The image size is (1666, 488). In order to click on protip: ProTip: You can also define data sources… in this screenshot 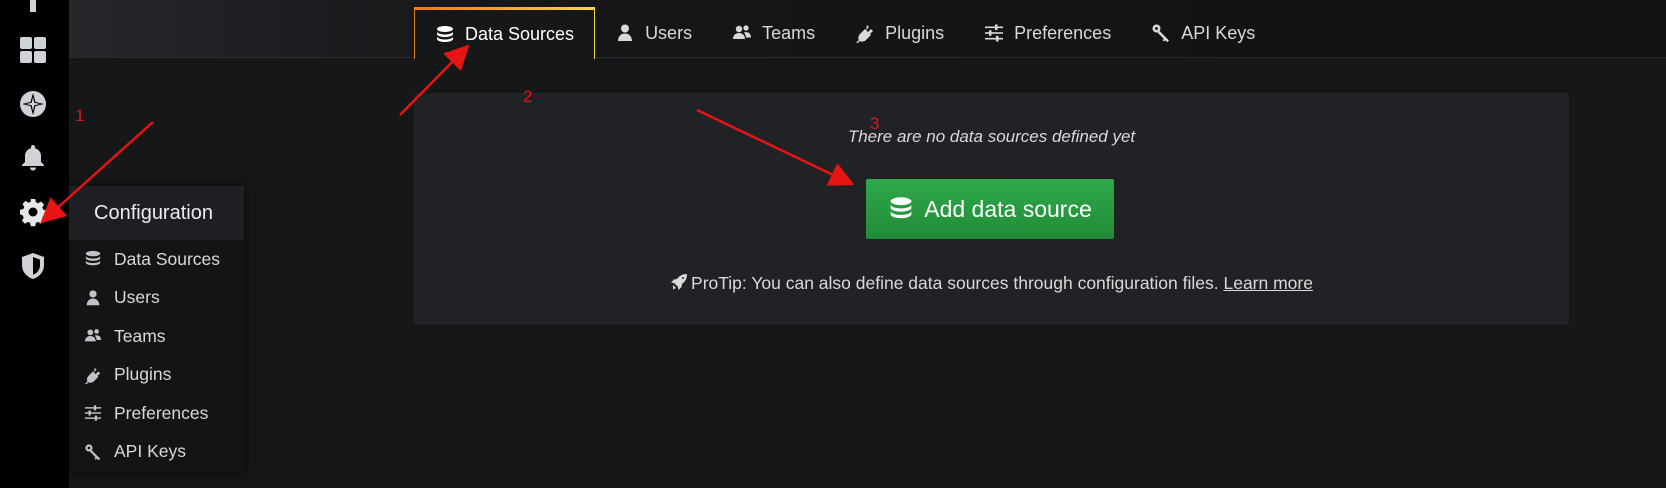, I will do `click(991, 283)`.